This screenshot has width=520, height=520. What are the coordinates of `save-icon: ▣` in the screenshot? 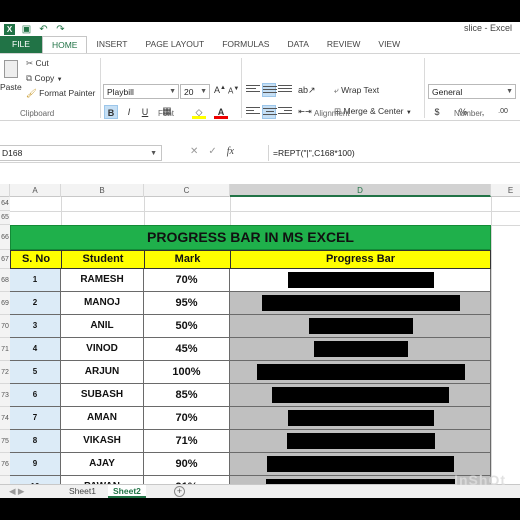 It's located at (26, 29).